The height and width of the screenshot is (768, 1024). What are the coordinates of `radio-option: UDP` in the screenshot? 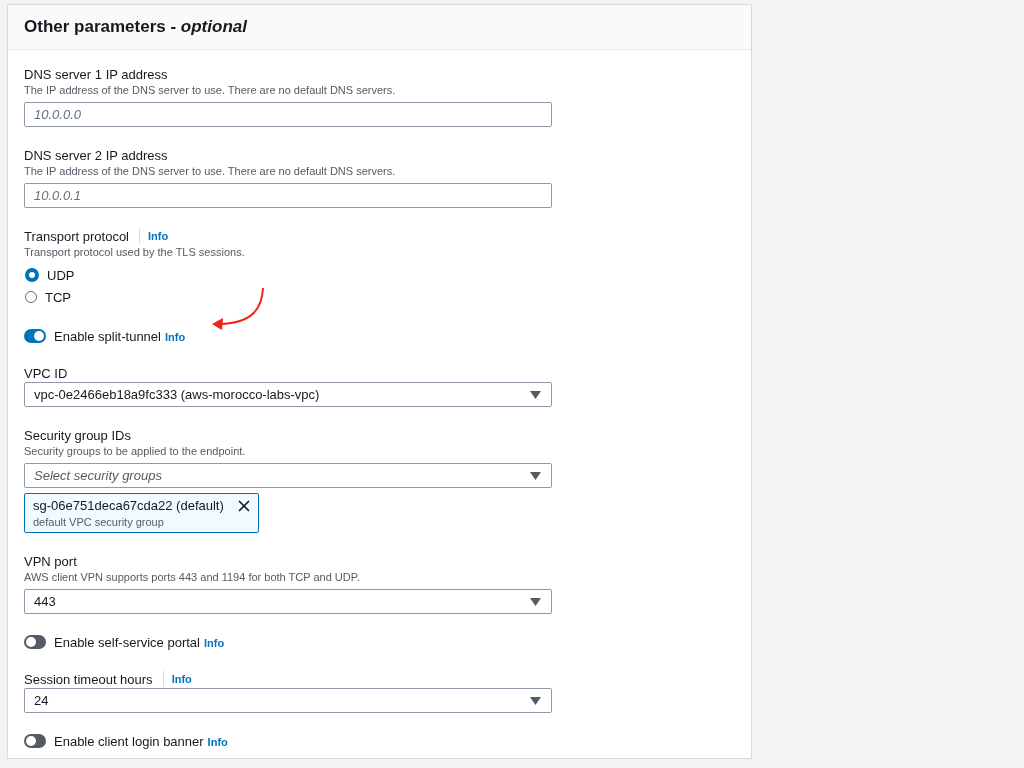 It's located at (288, 275).